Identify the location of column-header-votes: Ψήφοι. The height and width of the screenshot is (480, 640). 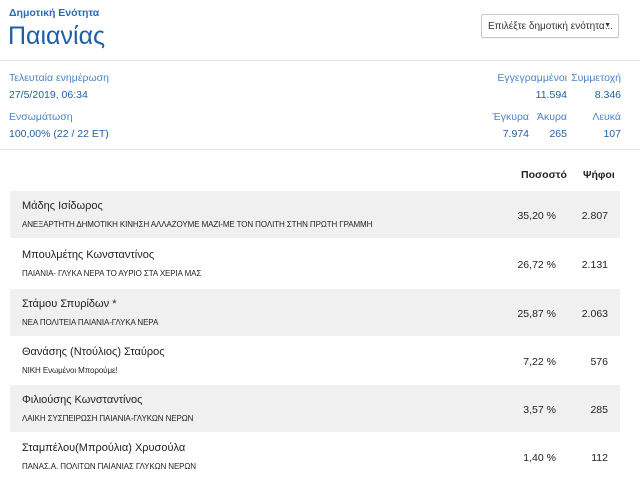
(599, 175).